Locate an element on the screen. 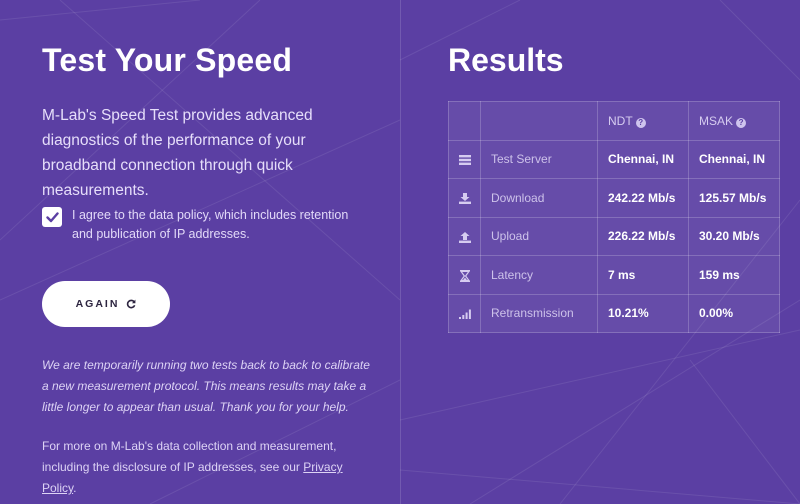 This screenshot has height=504, width=800. header-msak: MSAK? is located at coordinates (734, 121).